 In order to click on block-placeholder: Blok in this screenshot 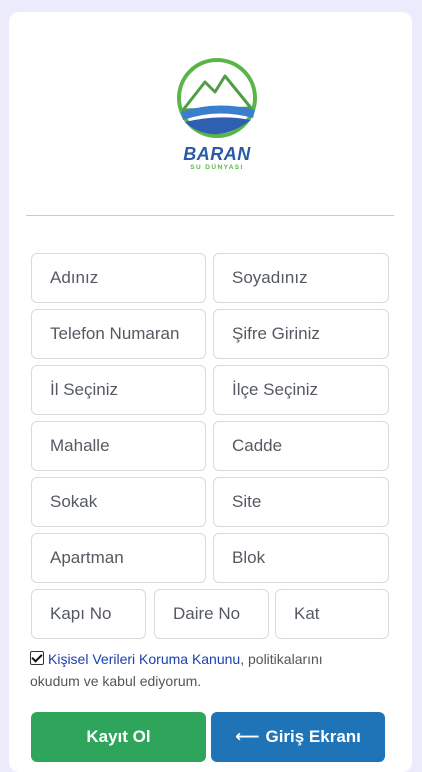, I will do `click(249, 557)`.